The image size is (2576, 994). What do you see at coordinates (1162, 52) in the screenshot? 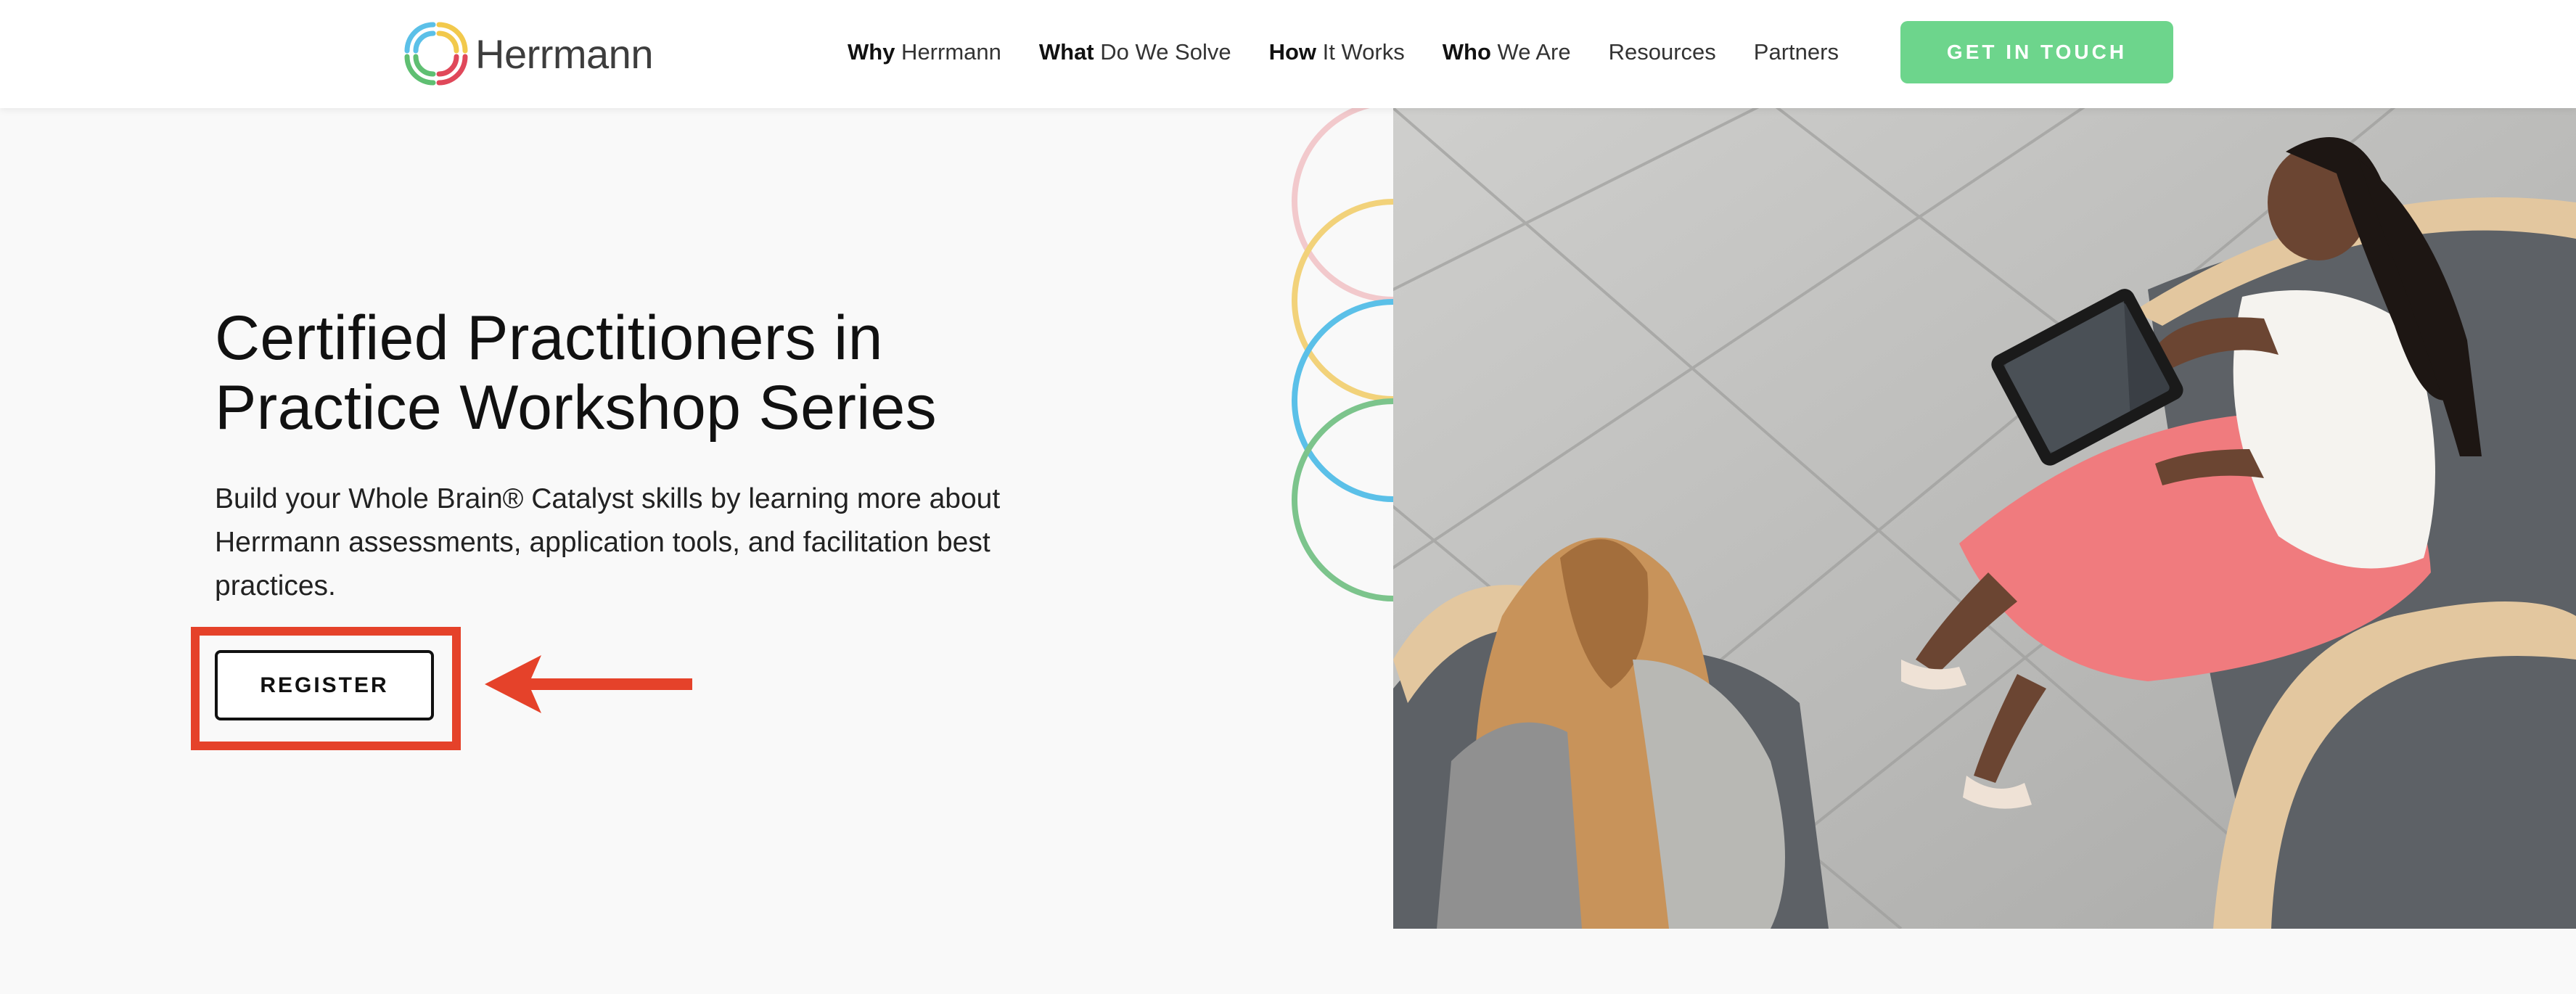
I see `nav-label: Do We Solve` at bounding box center [1162, 52].